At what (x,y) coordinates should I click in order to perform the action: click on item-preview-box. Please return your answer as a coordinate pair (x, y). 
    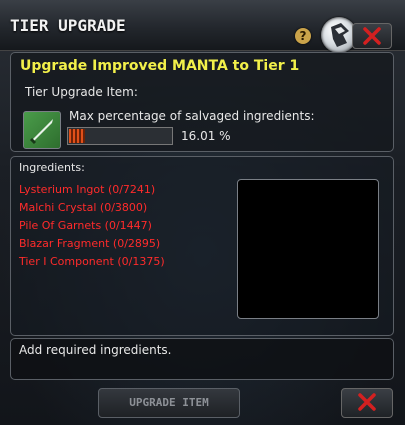
    Looking at the image, I should click on (308, 249).